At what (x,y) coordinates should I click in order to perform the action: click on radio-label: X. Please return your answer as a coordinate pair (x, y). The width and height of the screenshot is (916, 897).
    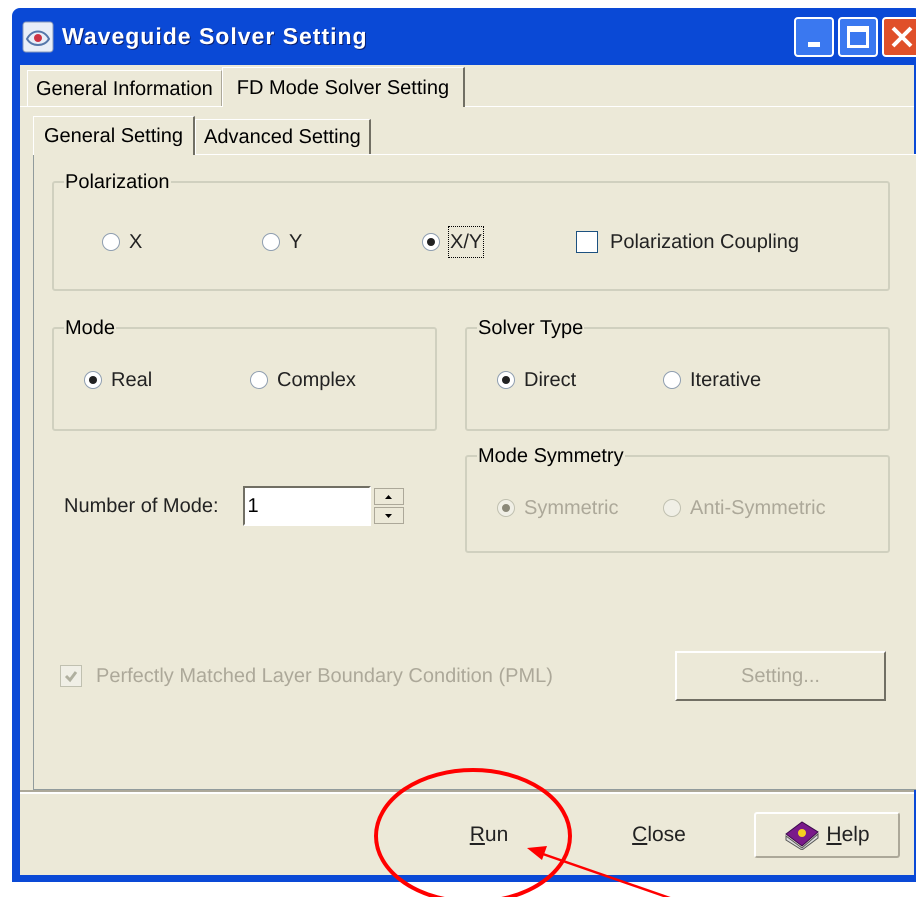
    Looking at the image, I should click on (135, 242).